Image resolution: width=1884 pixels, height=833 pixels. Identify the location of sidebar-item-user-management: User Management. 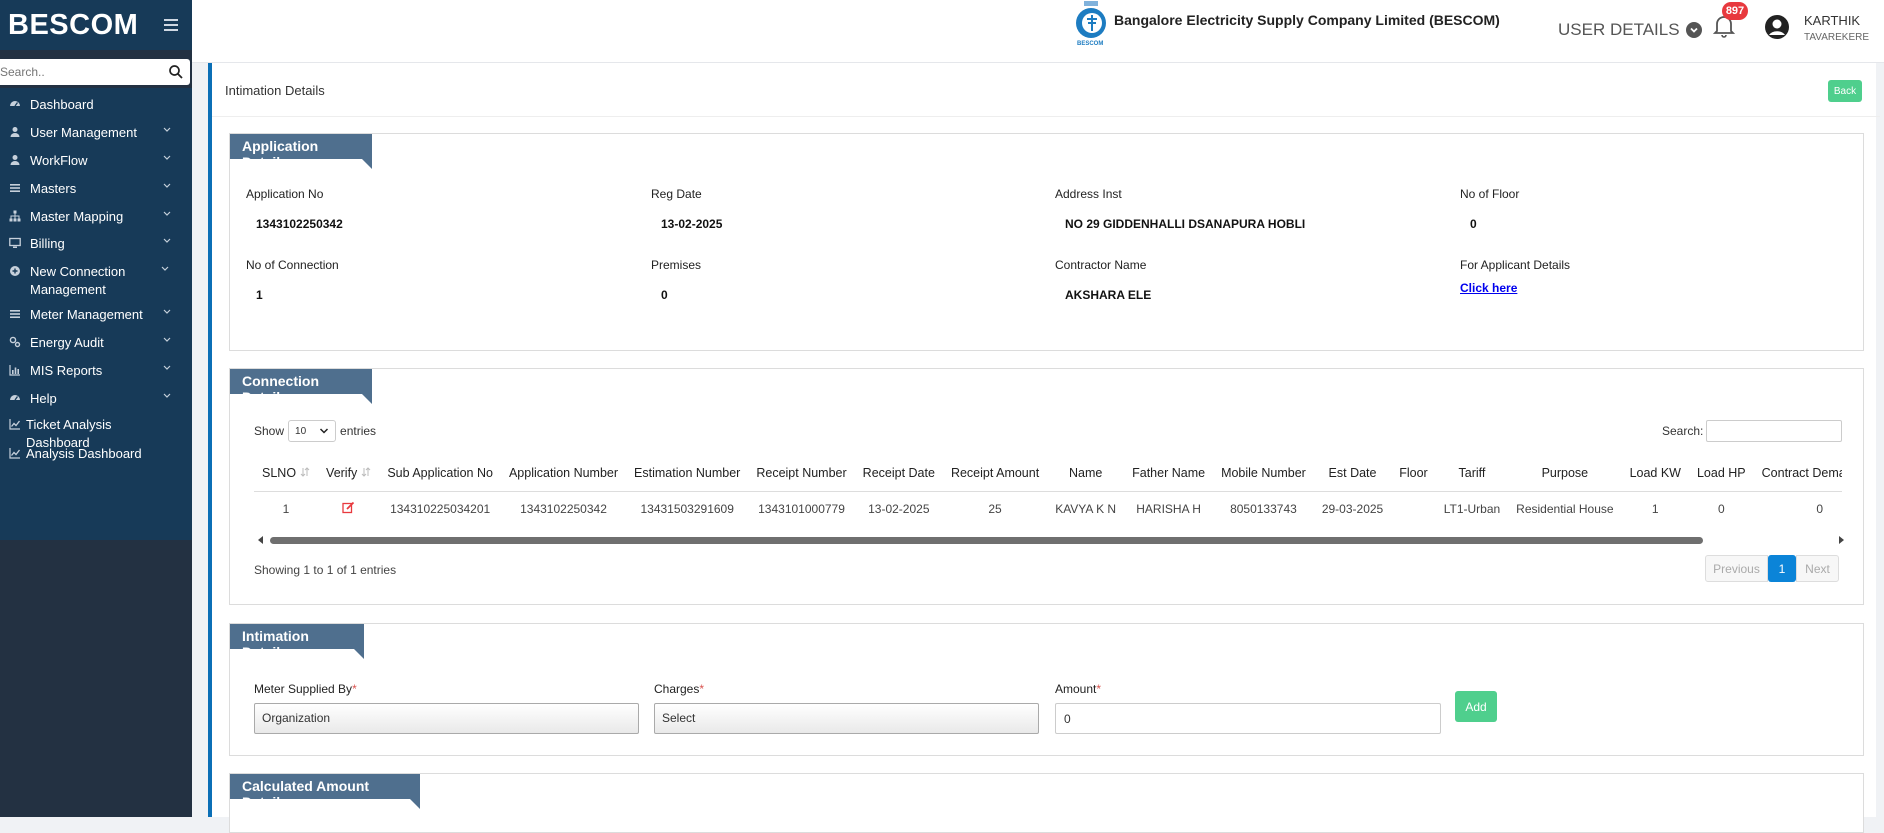
(91, 133).